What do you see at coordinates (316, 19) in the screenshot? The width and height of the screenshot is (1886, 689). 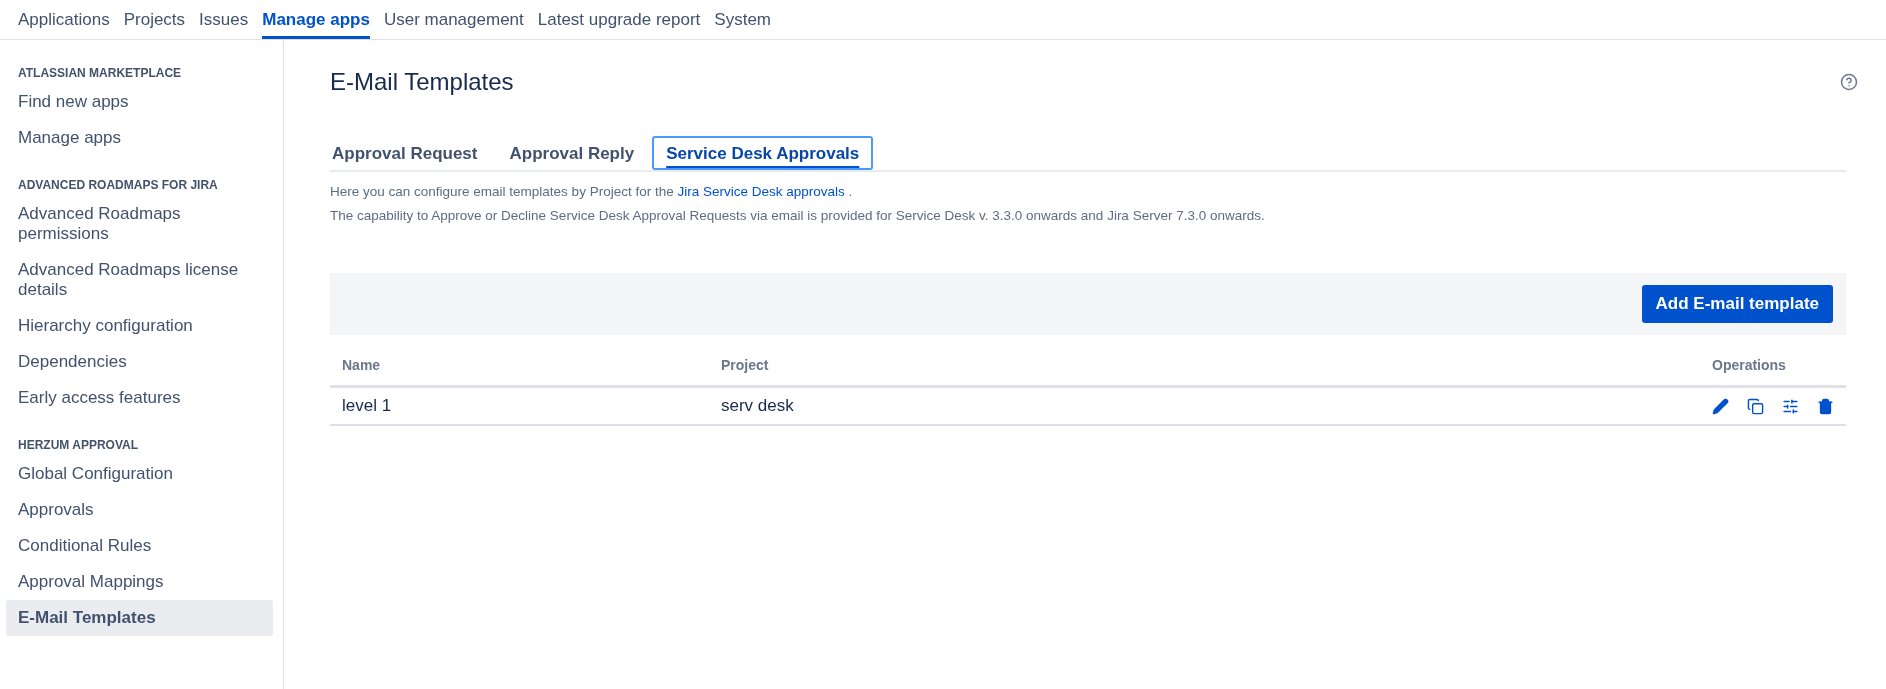 I see `nav-tab: Manage apps` at bounding box center [316, 19].